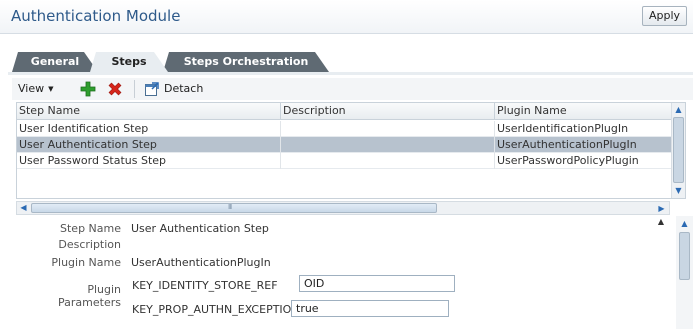 Image resolution: width=693 pixels, height=329 pixels. I want to click on steps-toolbar: View ▼ Detach, so click(352, 89).